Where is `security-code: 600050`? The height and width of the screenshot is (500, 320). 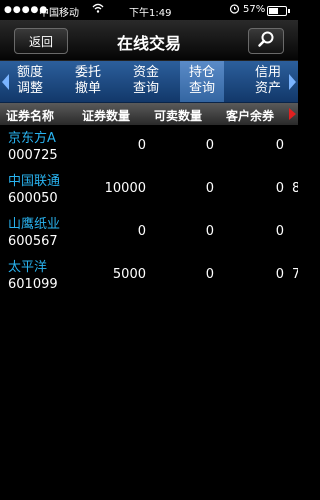
security-code: 600050 is located at coordinates (33, 198).